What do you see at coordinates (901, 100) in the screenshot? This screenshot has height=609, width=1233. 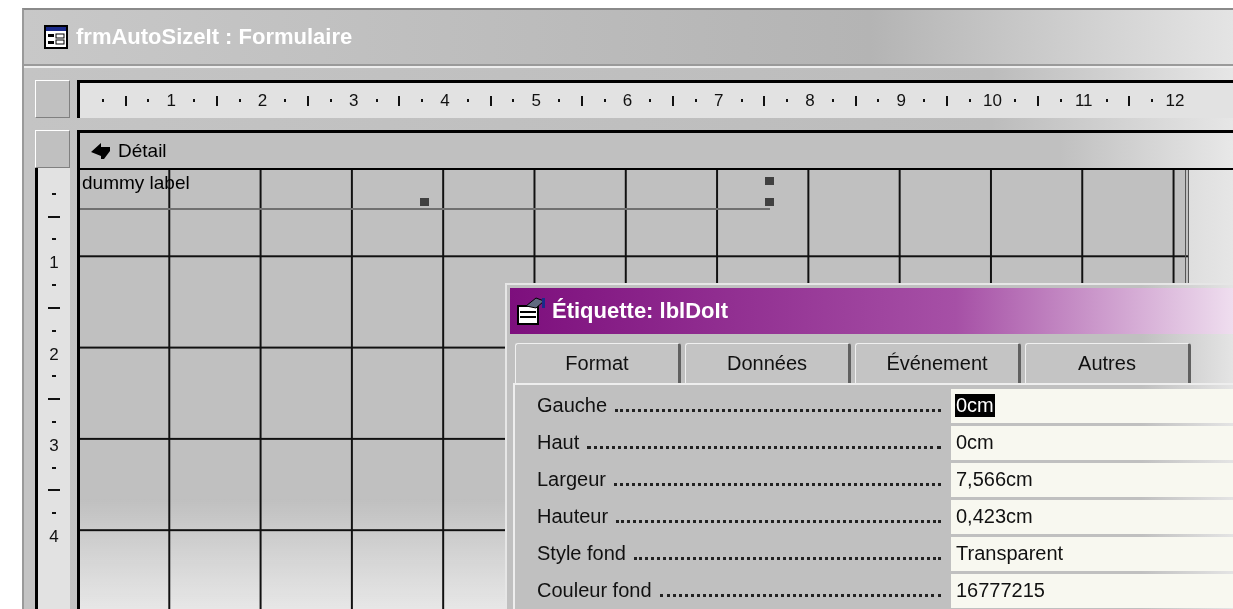 I see `ruler-number: 9` at bounding box center [901, 100].